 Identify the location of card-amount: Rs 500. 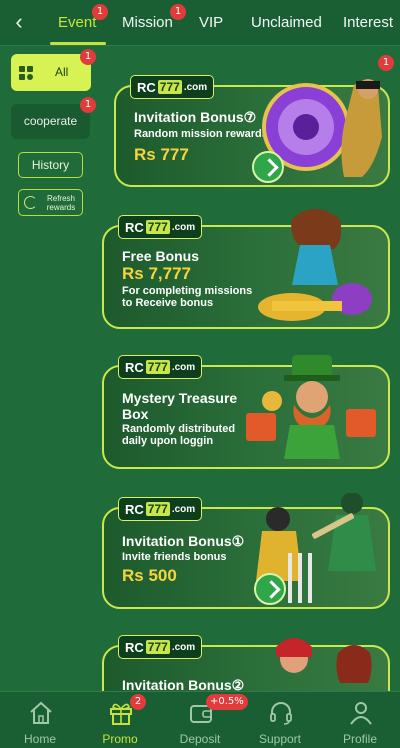
(149, 575).